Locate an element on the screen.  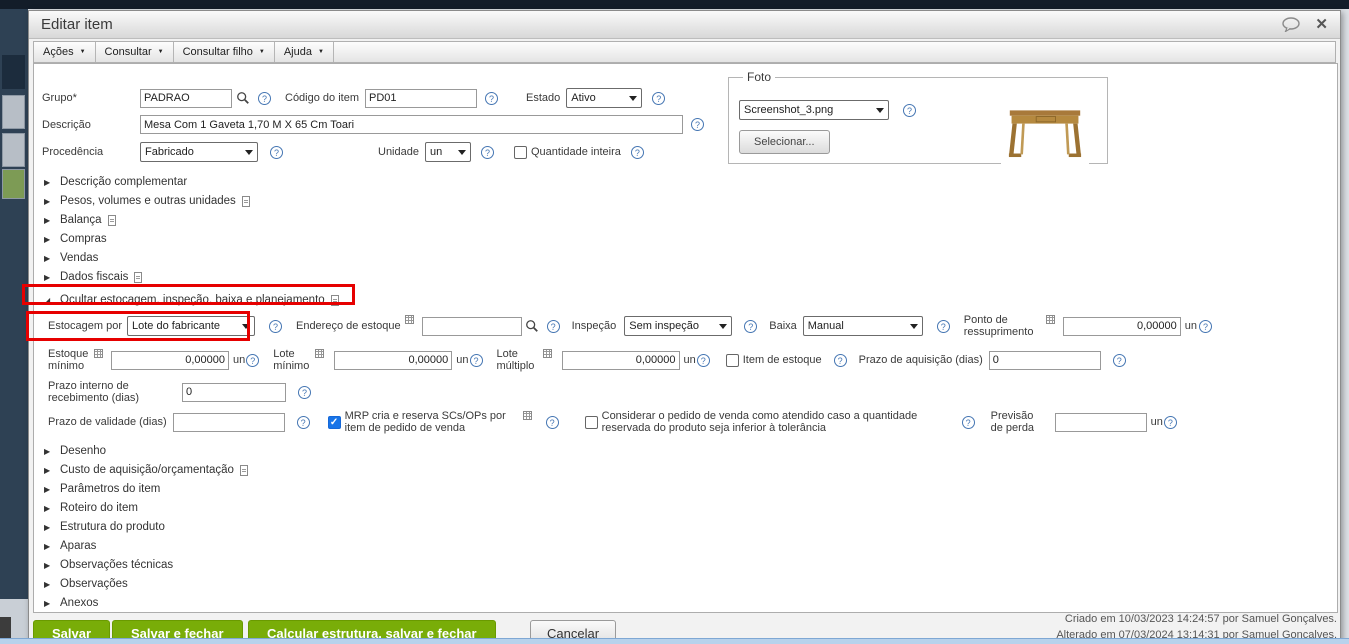
quantidade-inteira-checkbox is located at coordinates (520, 152).